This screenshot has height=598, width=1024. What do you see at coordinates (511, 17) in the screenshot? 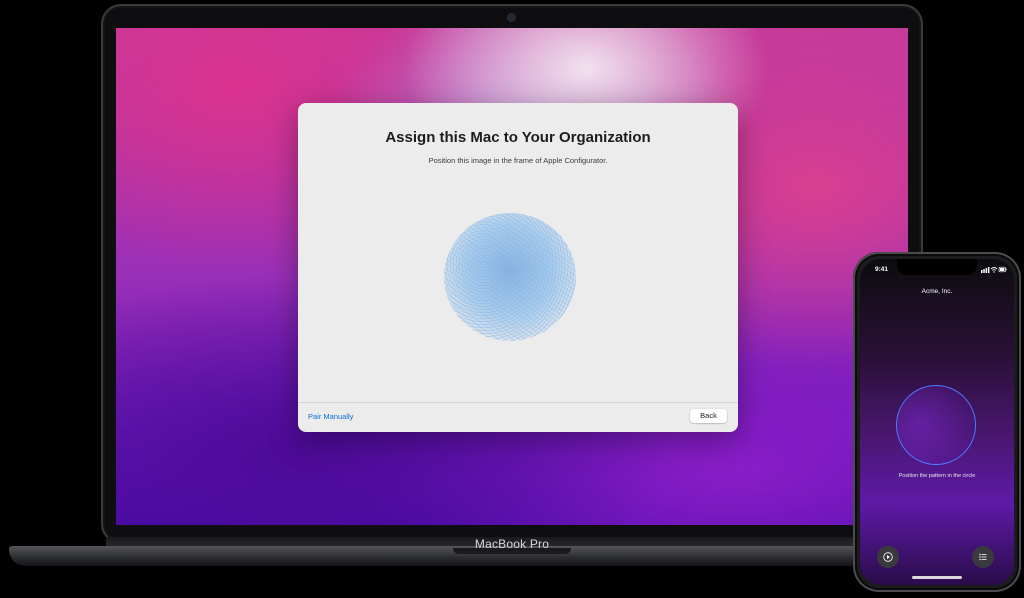
I see `camera-icon` at bounding box center [511, 17].